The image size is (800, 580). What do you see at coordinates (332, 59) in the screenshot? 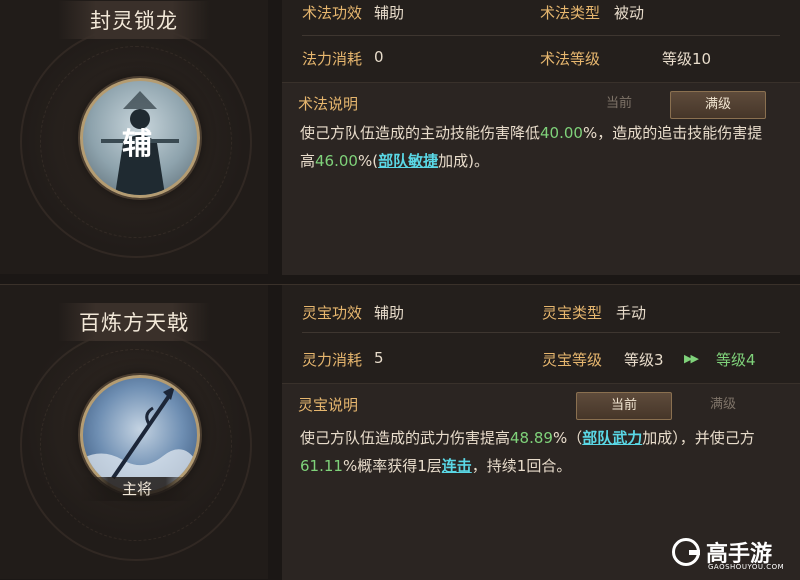
I see `skill-cost-label: 法力消耗` at bounding box center [332, 59].